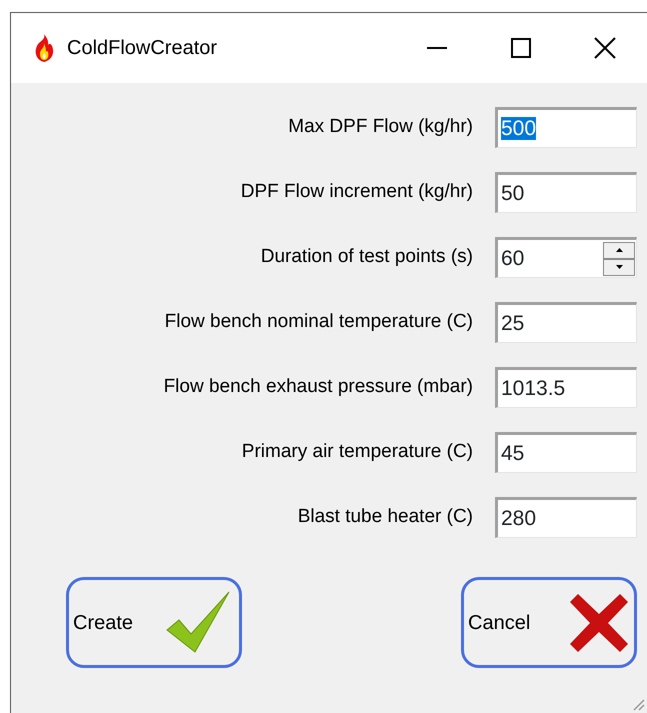  Describe the element at coordinates (385, 517) in the screenshot. I see `field-label: Blast tube heater (C)` at that location.